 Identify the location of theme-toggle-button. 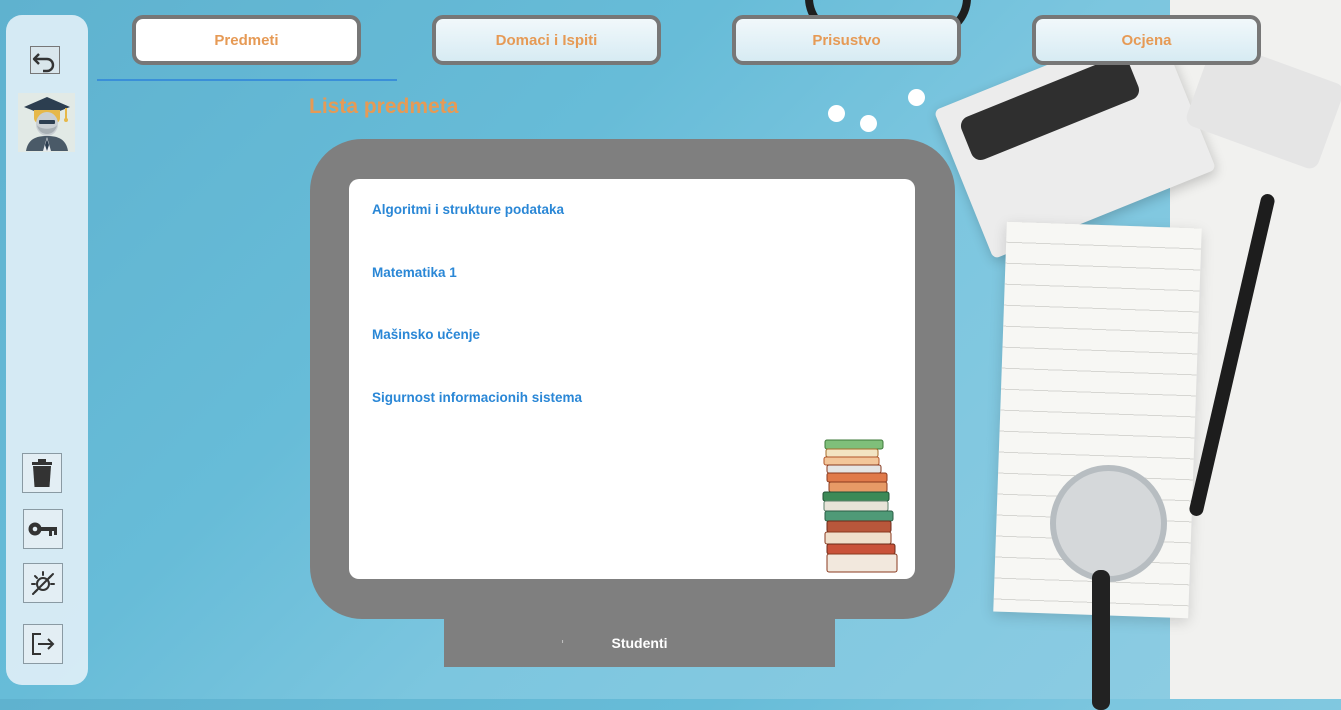
(43, 583).